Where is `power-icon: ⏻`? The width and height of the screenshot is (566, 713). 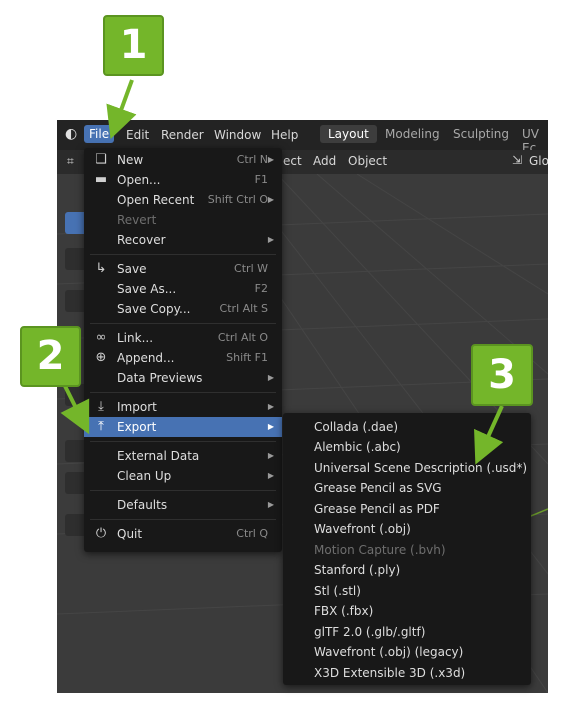 power-icon: ⏻ is located at coordinates (101, 533).